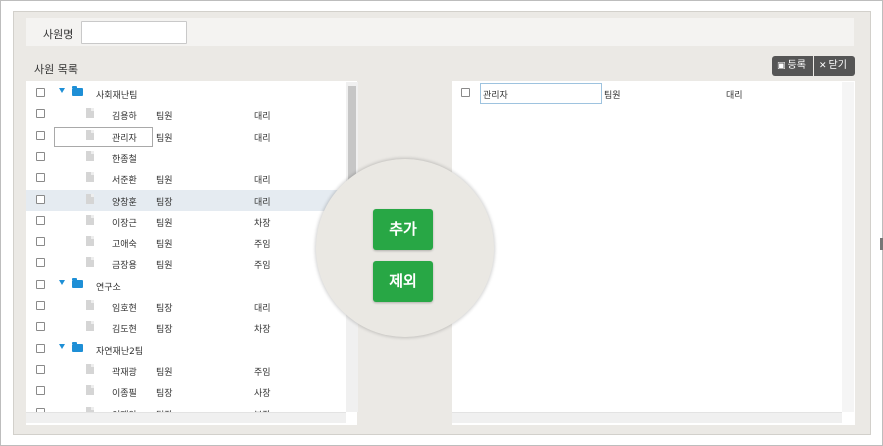 The image size is (883, 446). I want to click on member-name: 한종철, so click(124, 159).